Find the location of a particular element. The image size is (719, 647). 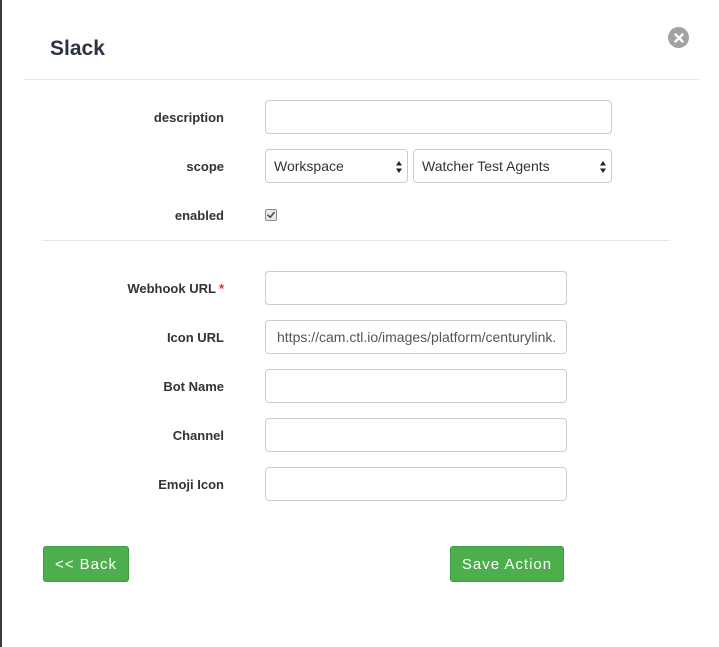

bot-name-label: Bot Name is located at coordinates (193, 386).